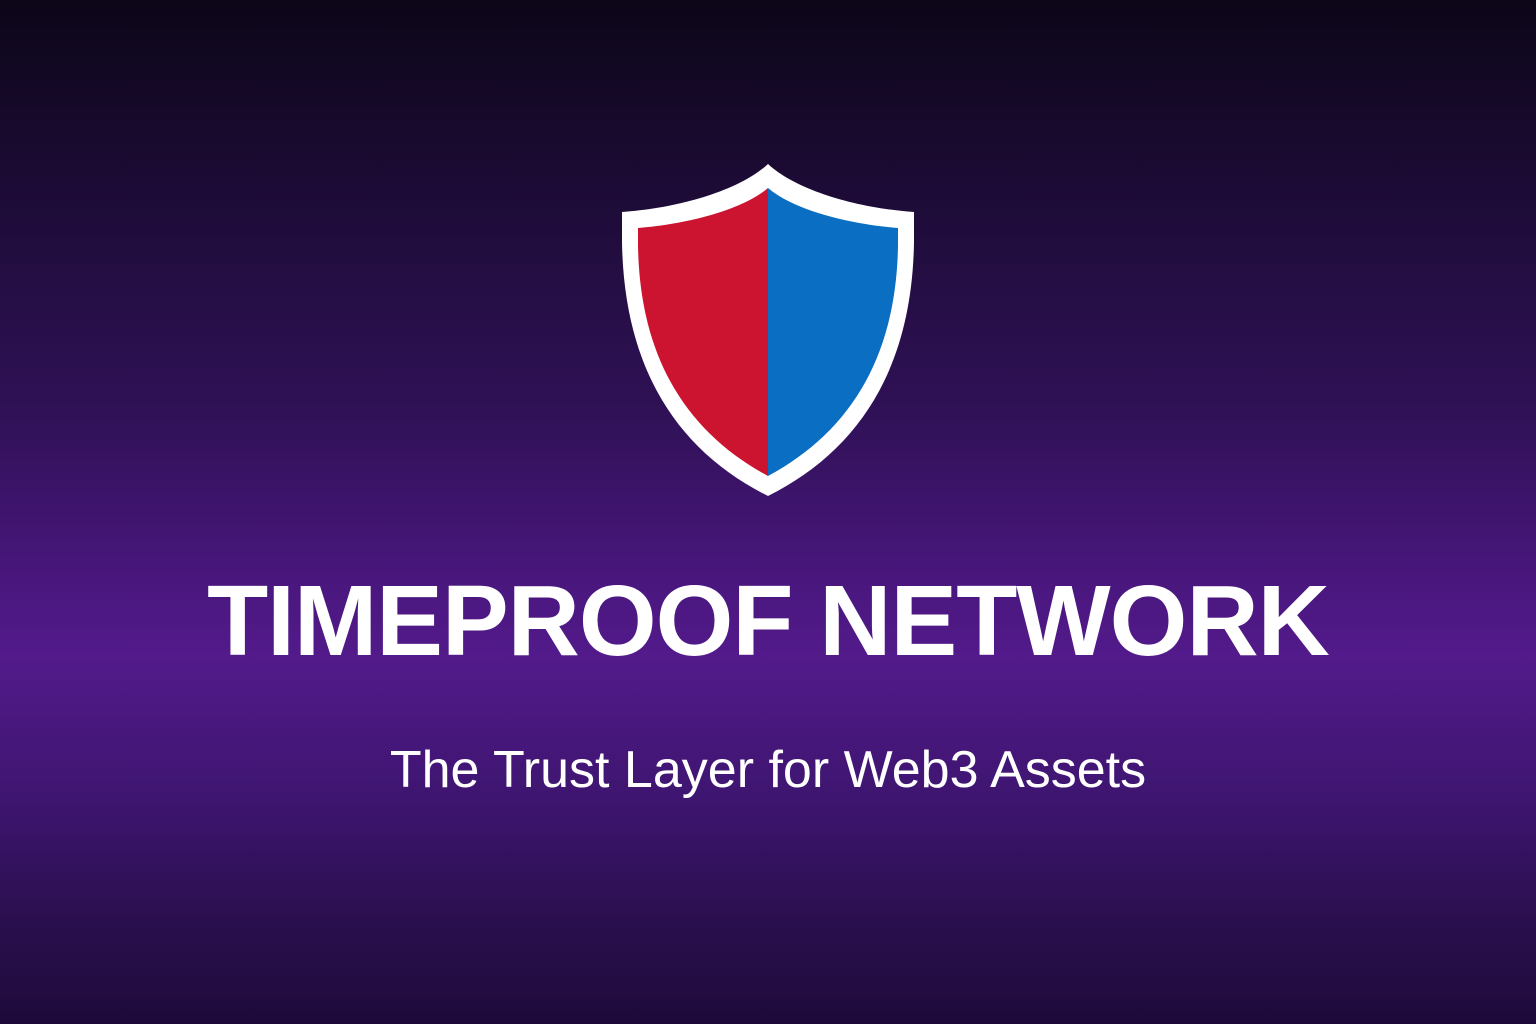 The image size is (1536, 1024). What do you see at coordinates (768, 330) in the screenshot?
I see `shield-icon` at bounding box center [768, 330].